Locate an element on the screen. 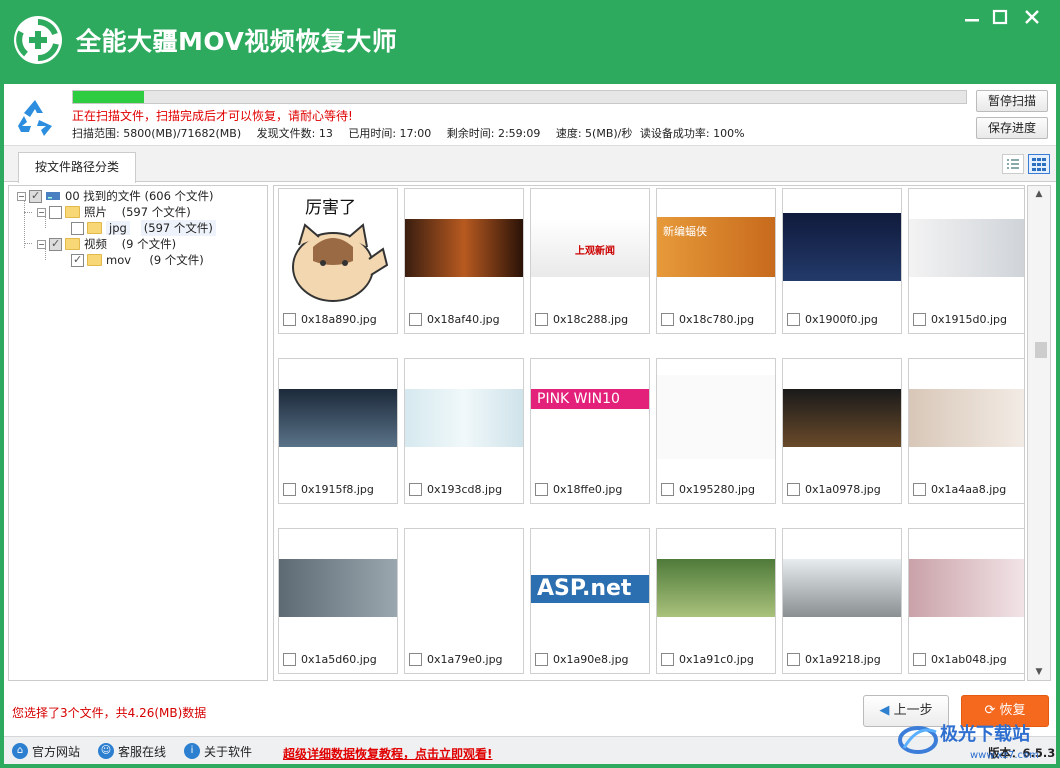 The height and width of the screenshot is (768, 1060). file-card: 新编蝠侠 0x18c780.jpg is located at coordinates (716, 261).